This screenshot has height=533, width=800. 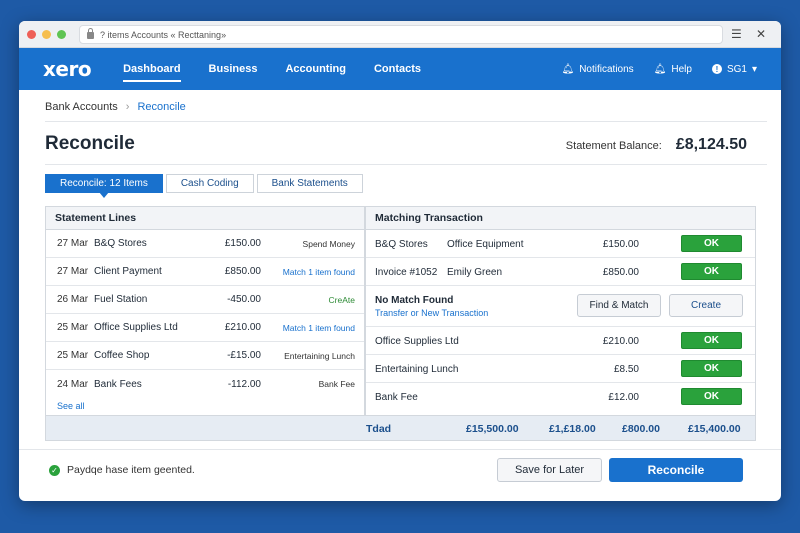 I want to click on row-amount: -112.00, so click(x=244, y=384).